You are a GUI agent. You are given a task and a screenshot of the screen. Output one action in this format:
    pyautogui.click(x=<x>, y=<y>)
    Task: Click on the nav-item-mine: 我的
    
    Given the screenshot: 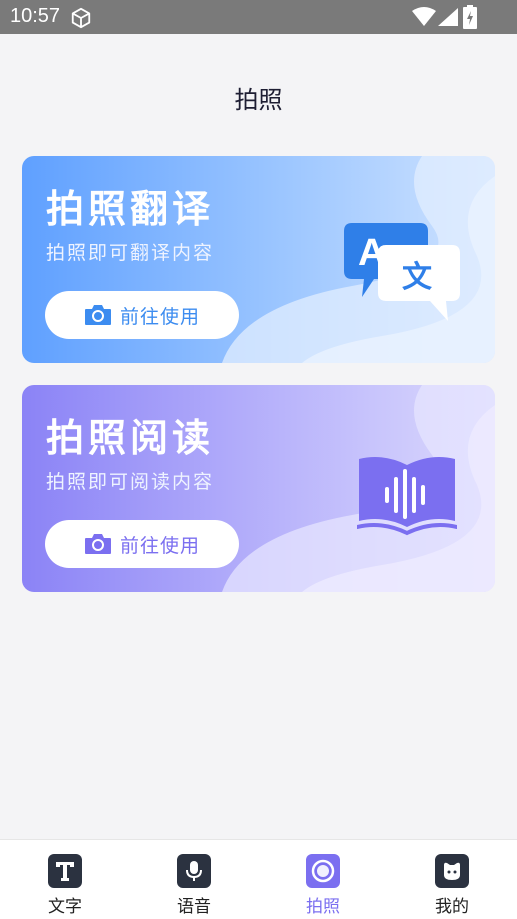 What is the action you would take?
    pyautogui.click(x=452, y=885)
    